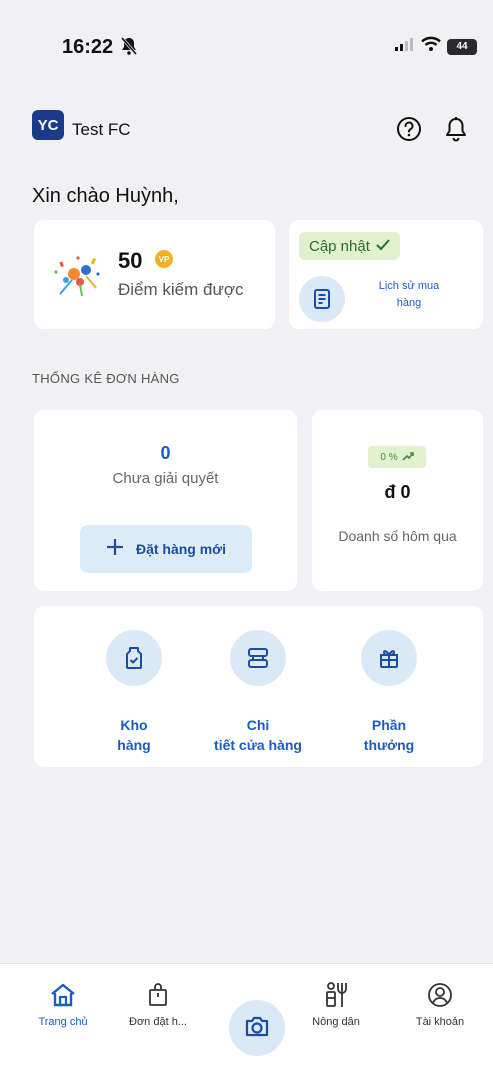 The image size is (493, 1072). I want to click on sales-card: 0 % đ 0 Doanh số hôm qua, so click(397, 500).